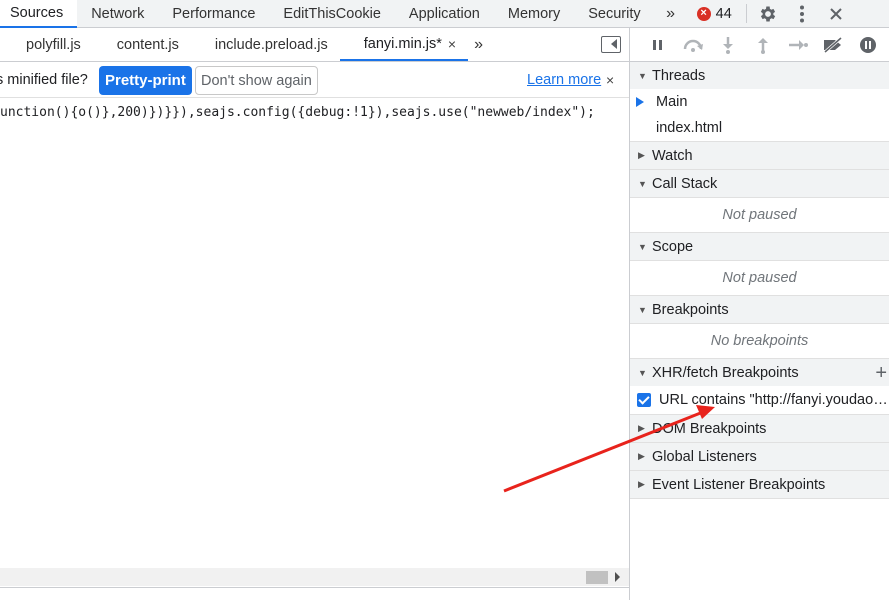 The width and height of the screenshot is (889, 600). Describe the element at coordinates (759, 309) in the screenshot. I see `breakpoints-header: ▼ Breakpoints` at that location.